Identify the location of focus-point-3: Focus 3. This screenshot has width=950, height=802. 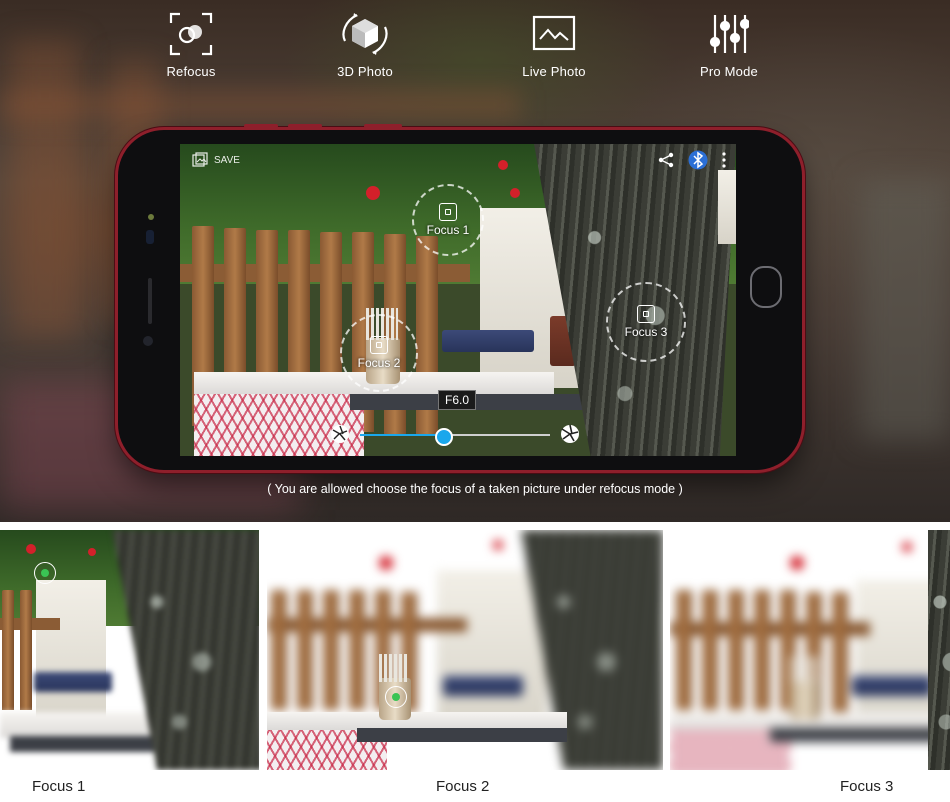
(646, 322).